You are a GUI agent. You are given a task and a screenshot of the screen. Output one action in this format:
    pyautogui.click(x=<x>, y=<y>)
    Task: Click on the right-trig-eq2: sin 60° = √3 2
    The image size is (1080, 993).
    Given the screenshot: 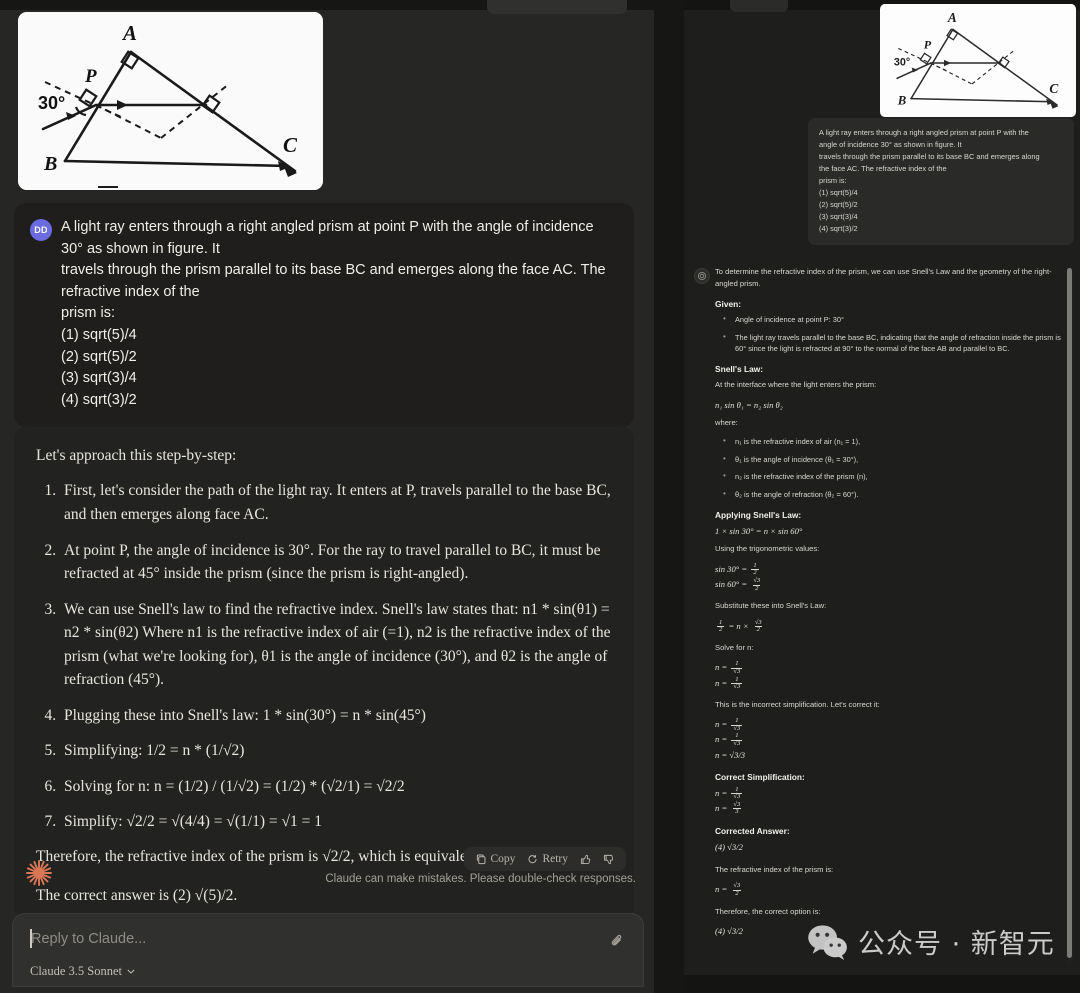 What is the action you would take?
    pyautogui.click(x=889, y=584)
    